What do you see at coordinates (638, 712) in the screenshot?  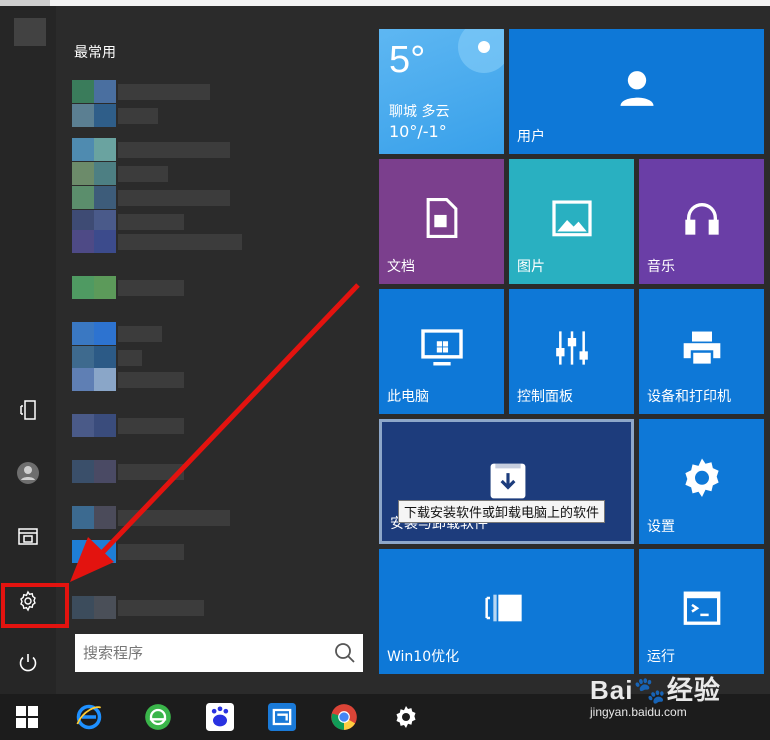 I see `watermark-url: jingyan.baidu.com` at bounding box center [638, 712].